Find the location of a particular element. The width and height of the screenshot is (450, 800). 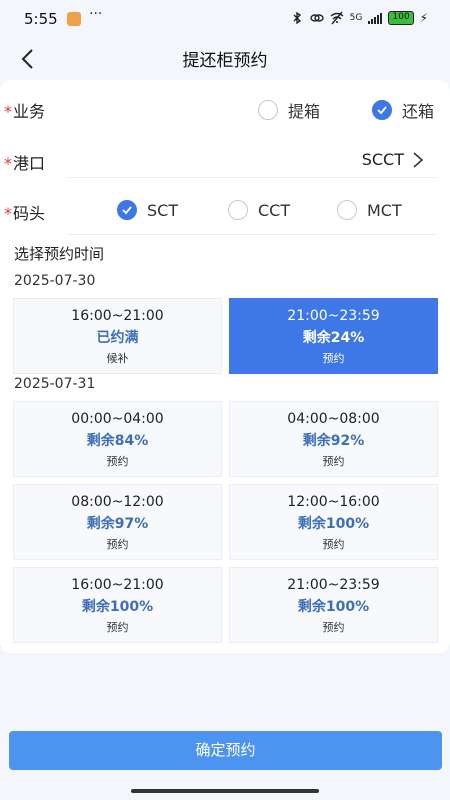

port-row: *港口 SCCT is located at coordinates (225, 163).